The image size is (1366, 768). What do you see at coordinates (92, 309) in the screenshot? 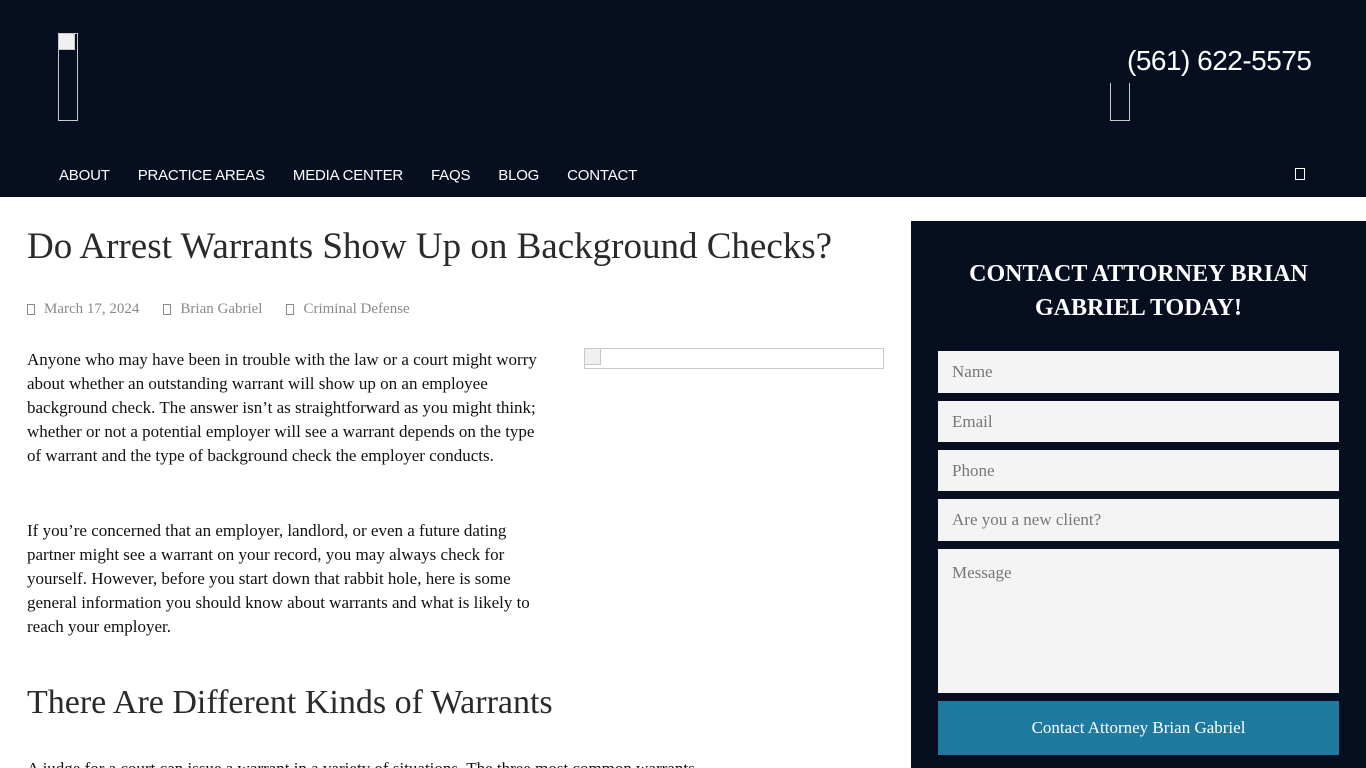
I see `post-date-text: March 17, 2024` at bounding box center [92, 309].